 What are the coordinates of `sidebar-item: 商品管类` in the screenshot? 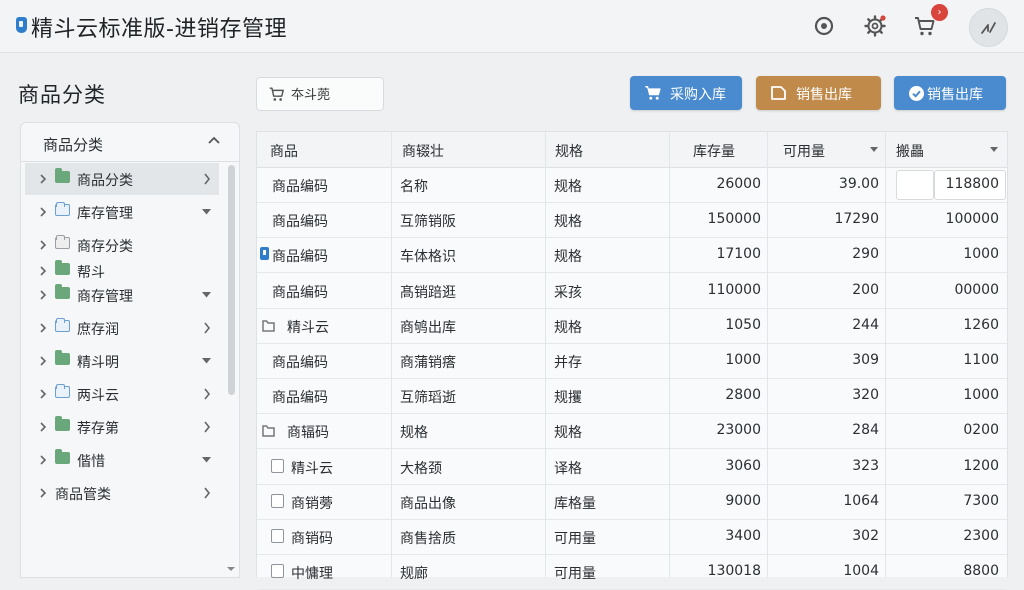 It's located at (122, 493).